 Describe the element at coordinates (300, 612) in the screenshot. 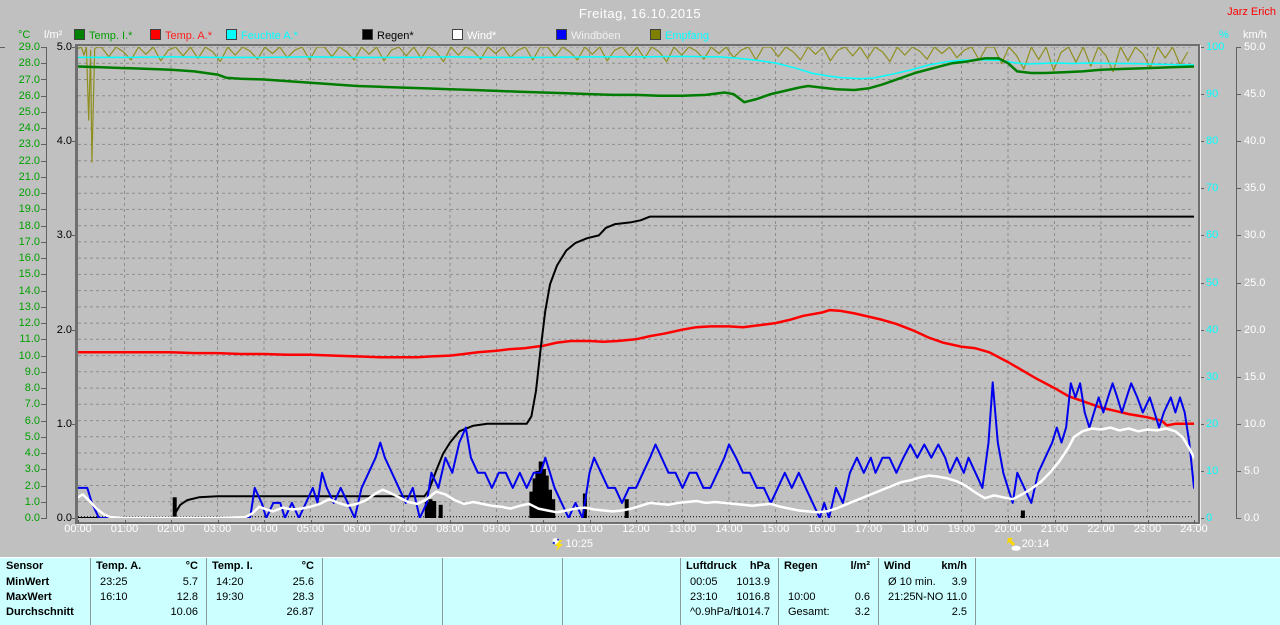

I see `table-cell-temp-i-value: 26.87` at that location.